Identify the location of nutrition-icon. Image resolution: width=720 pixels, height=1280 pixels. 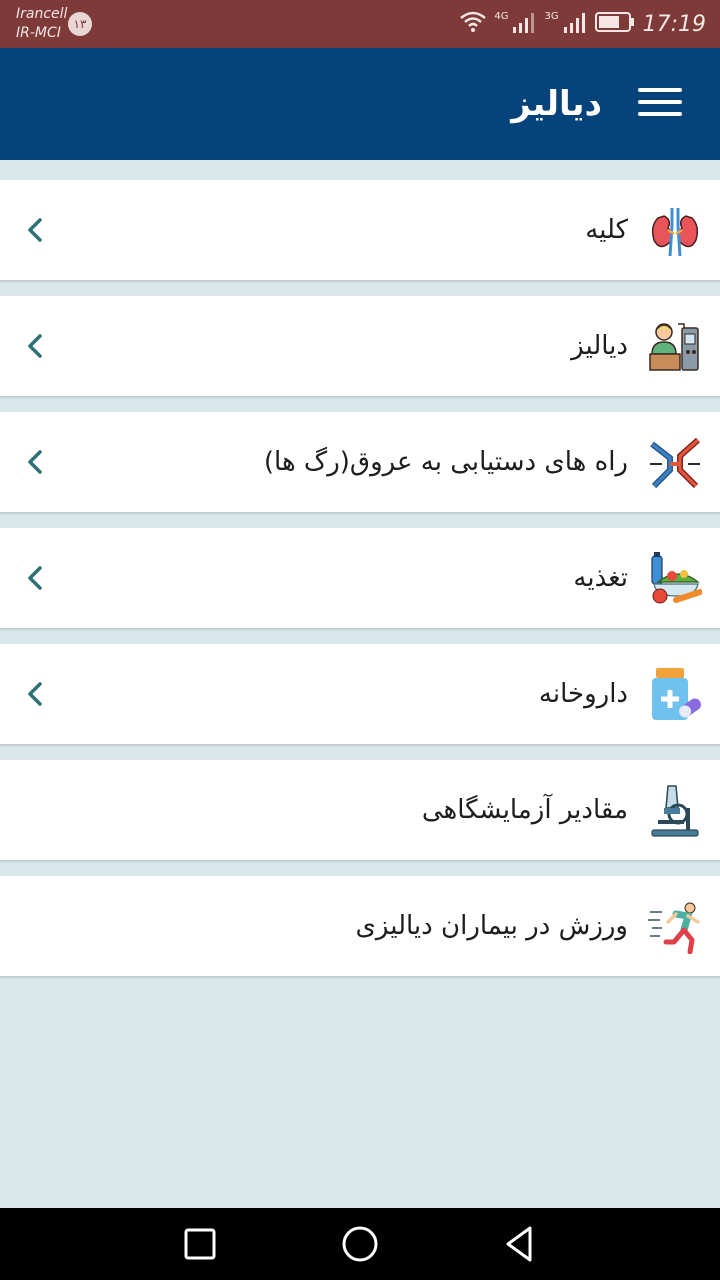
(675, 579).